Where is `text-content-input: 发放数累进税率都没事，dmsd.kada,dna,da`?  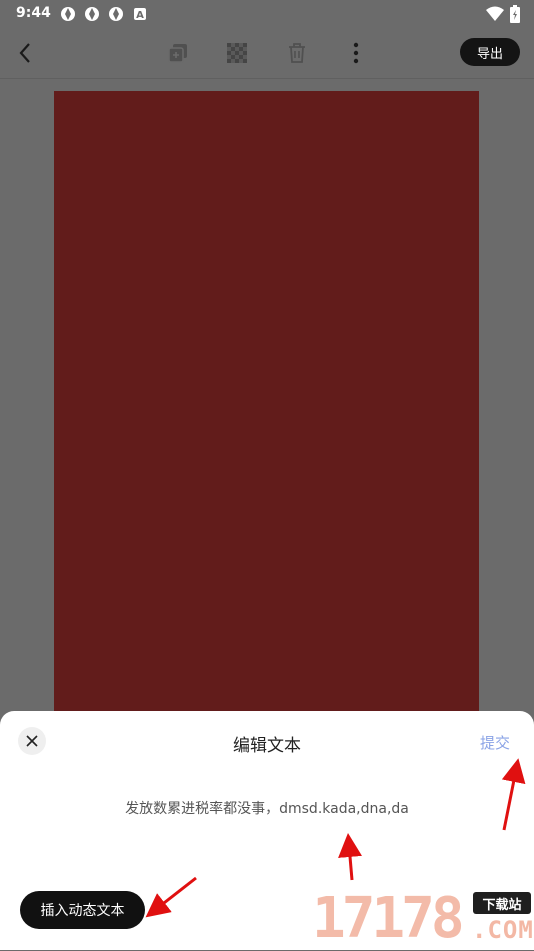 text-content-input: 发放数累进税率都没事，dmsd.kada,dna,da is located at coordinates (267, 808).